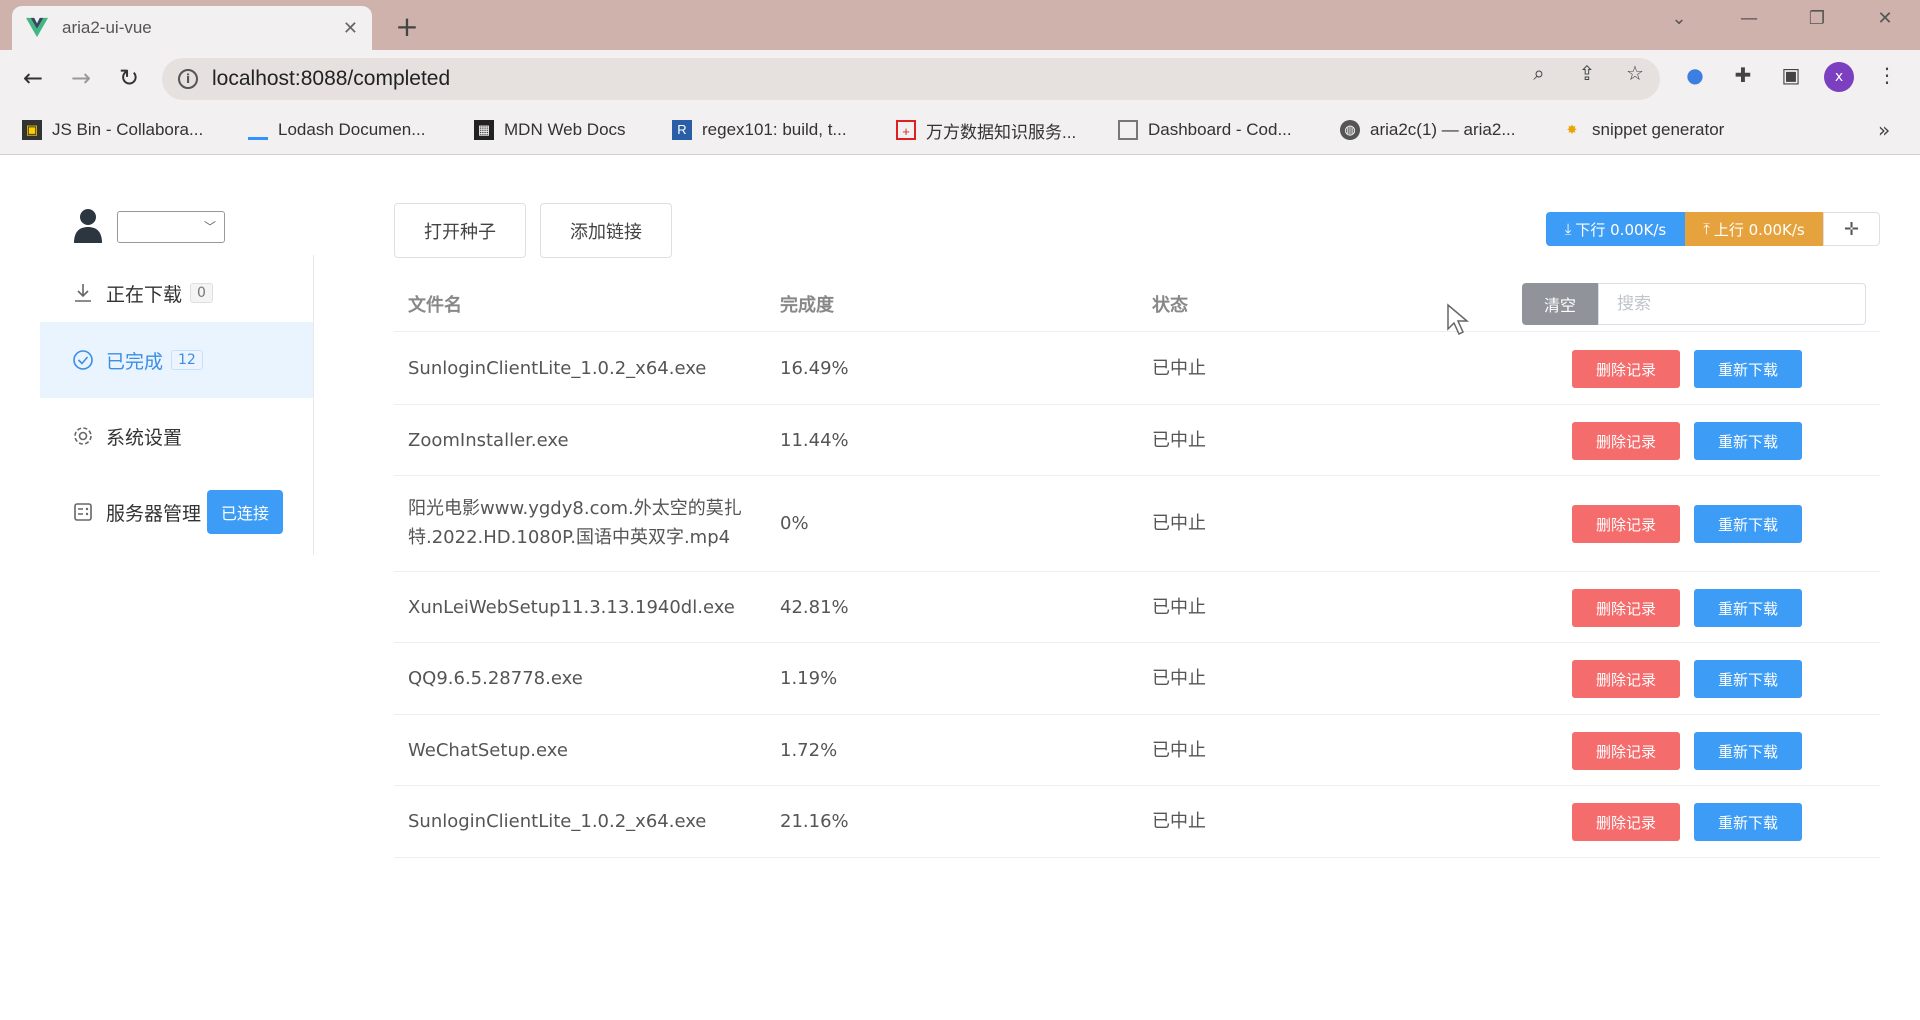 This screenshot has width=1920, height=1020. I want to click on browser-toolbar: ← → ↻ i localhost:8088/completed ⌕ ⇪ ☆, so click(960, 78).